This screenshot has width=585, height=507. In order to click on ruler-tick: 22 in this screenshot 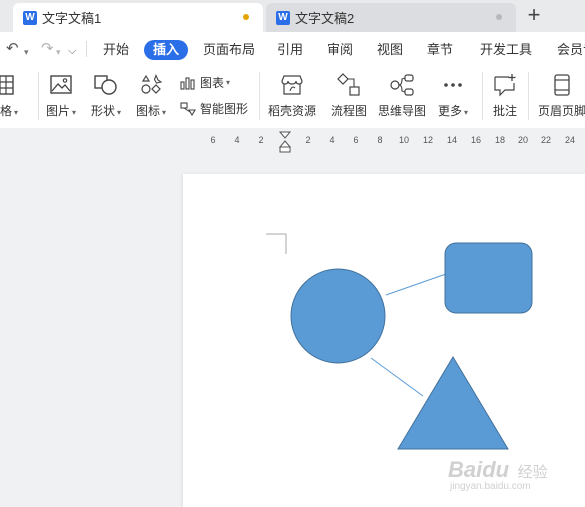, I will do `click(546, 140)`.